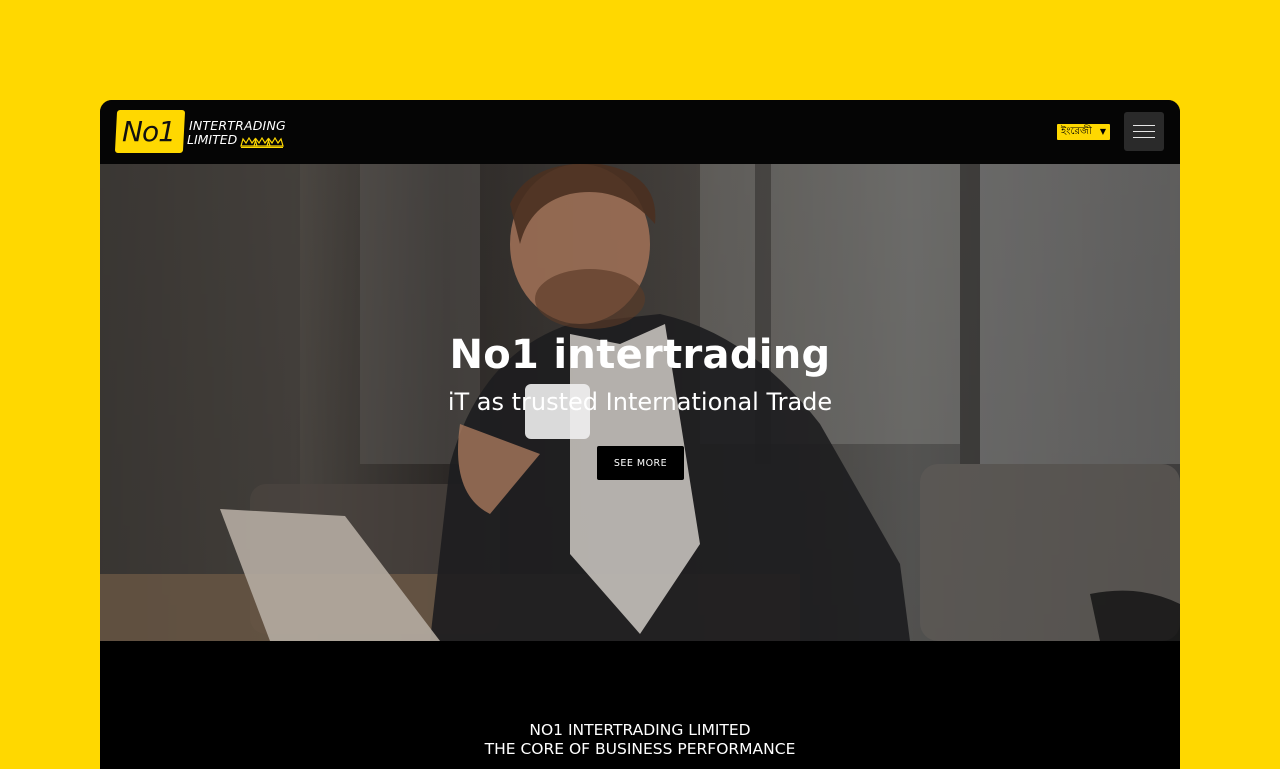 This screenshot has height=769, width=1280. What do you see at coordinates (640, 749) in the screenshot?
I see `intro-tagline: THE CORE OF BUSINESS PERFORMANCE` at bounding box center [640, 749].